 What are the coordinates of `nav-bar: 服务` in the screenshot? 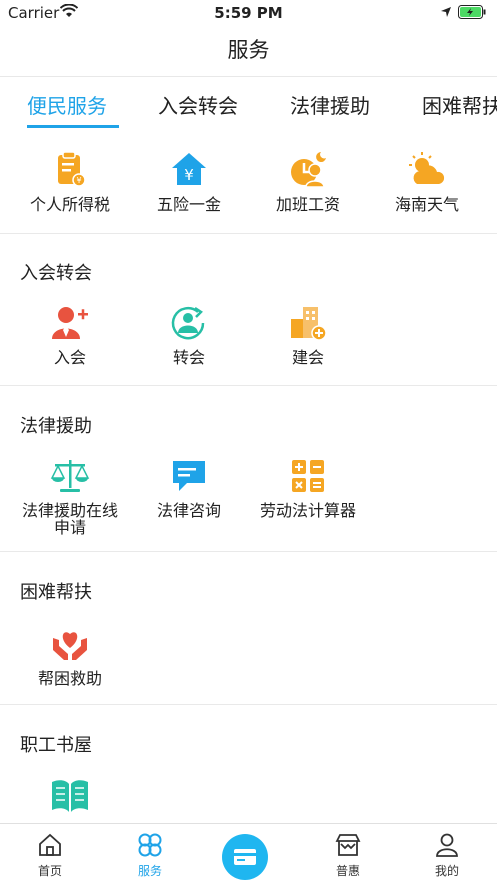 It's located at (248, 51).